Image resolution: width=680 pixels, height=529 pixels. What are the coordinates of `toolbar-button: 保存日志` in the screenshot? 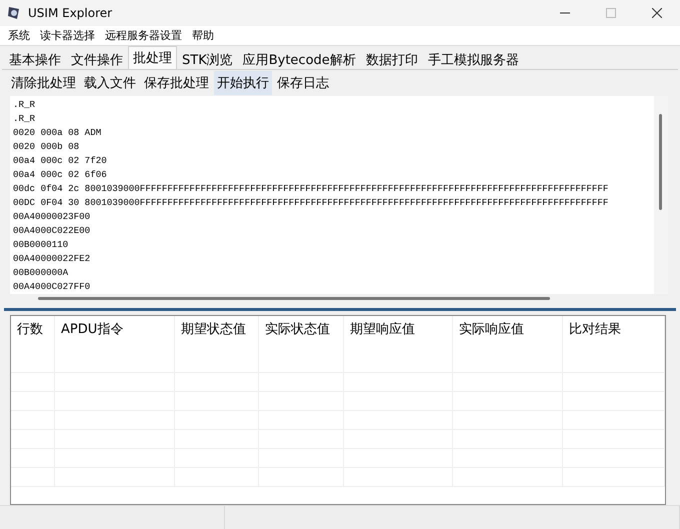 It's located at (303, 83).